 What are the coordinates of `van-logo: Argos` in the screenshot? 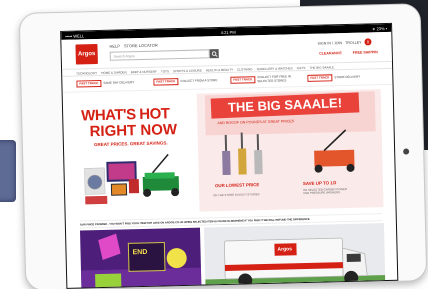 It's located at (285, 249).